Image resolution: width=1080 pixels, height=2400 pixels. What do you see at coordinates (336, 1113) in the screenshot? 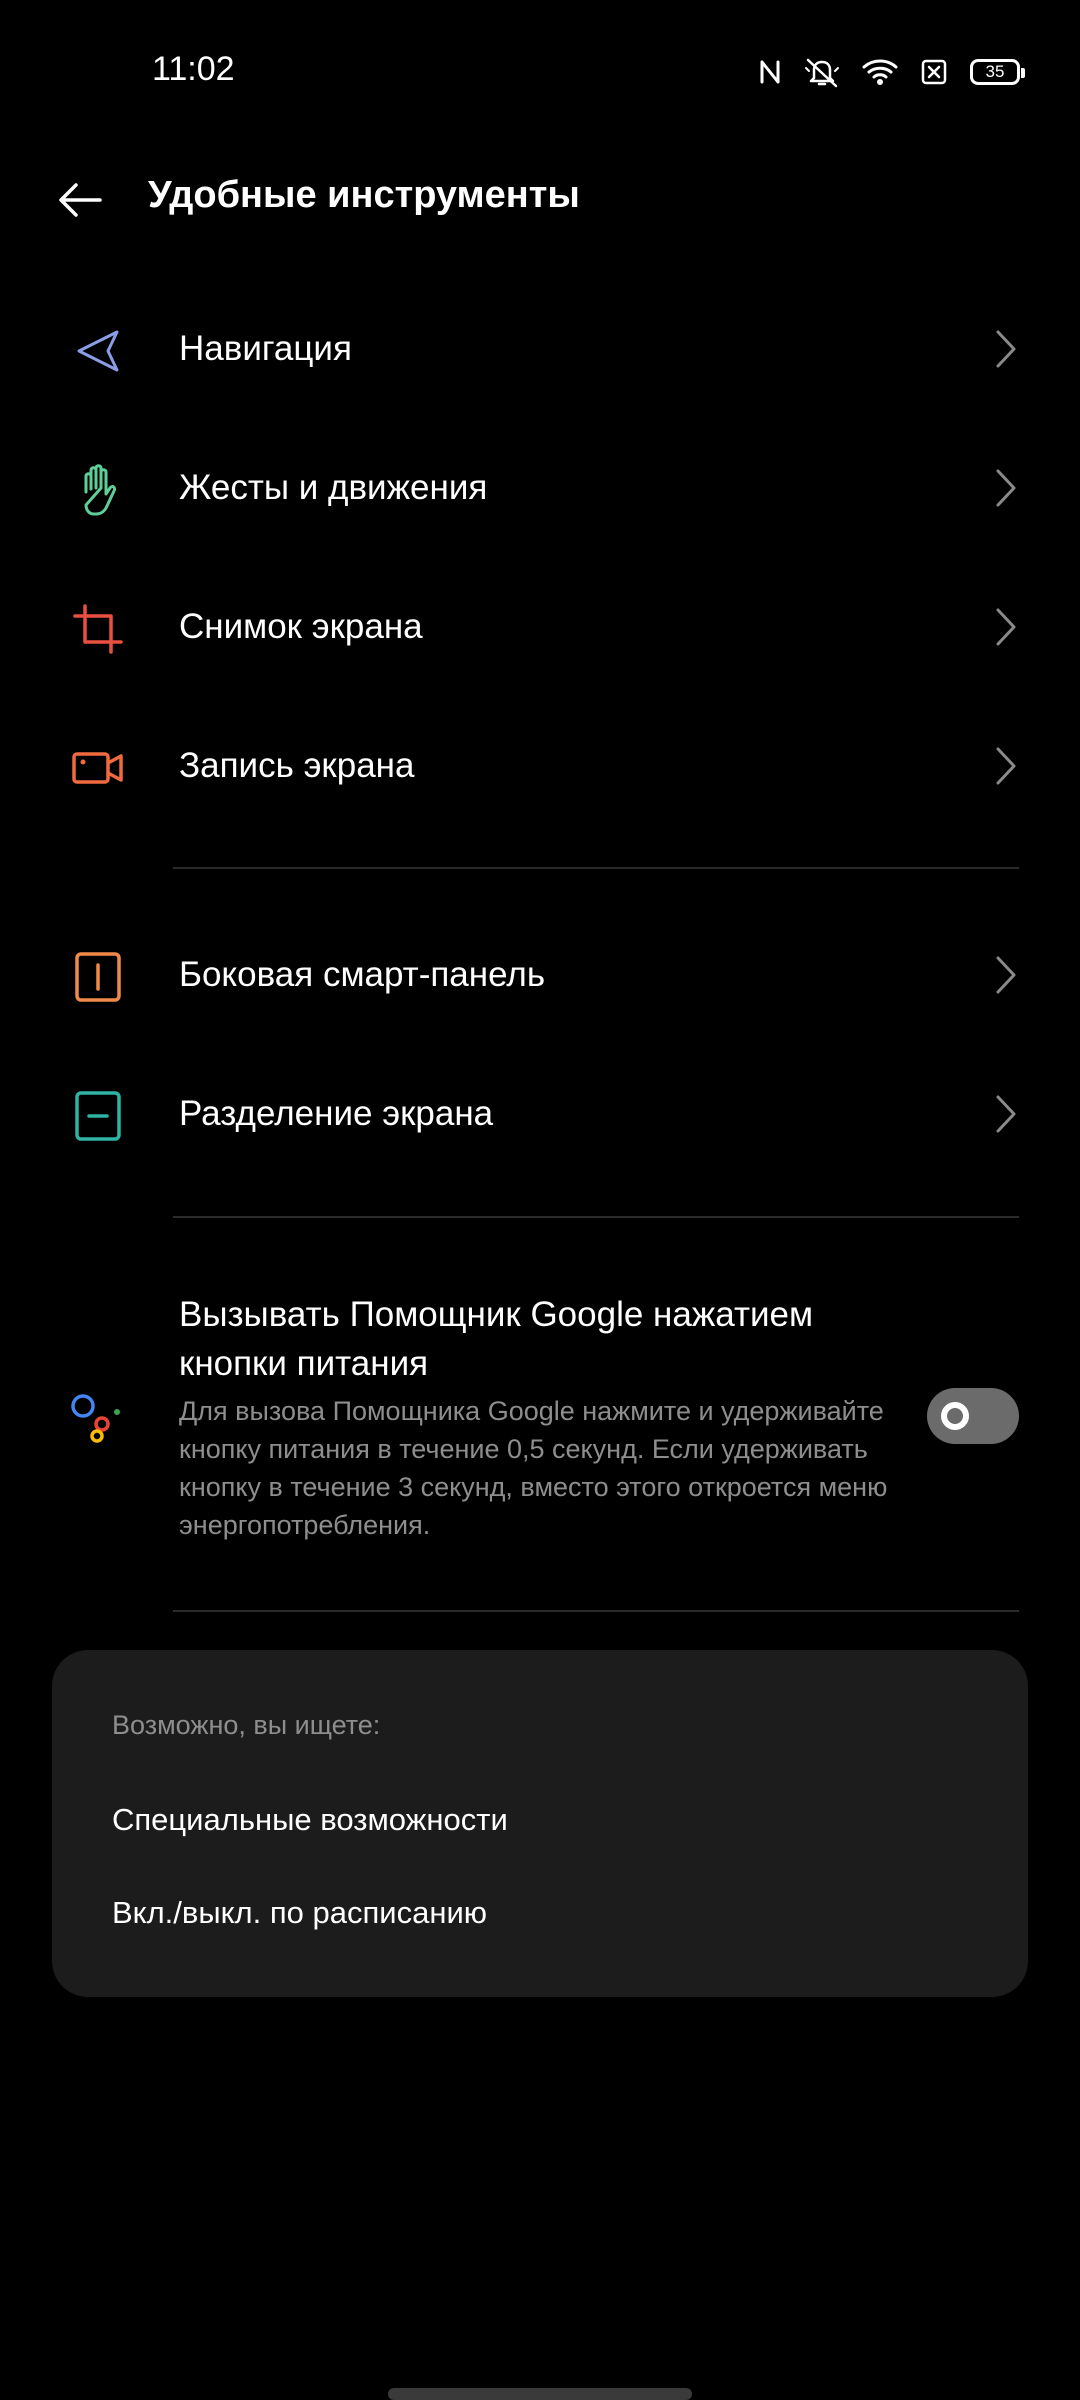
I see `menu-item-label: Разделение экрана` at bounding box center [336, 1113].